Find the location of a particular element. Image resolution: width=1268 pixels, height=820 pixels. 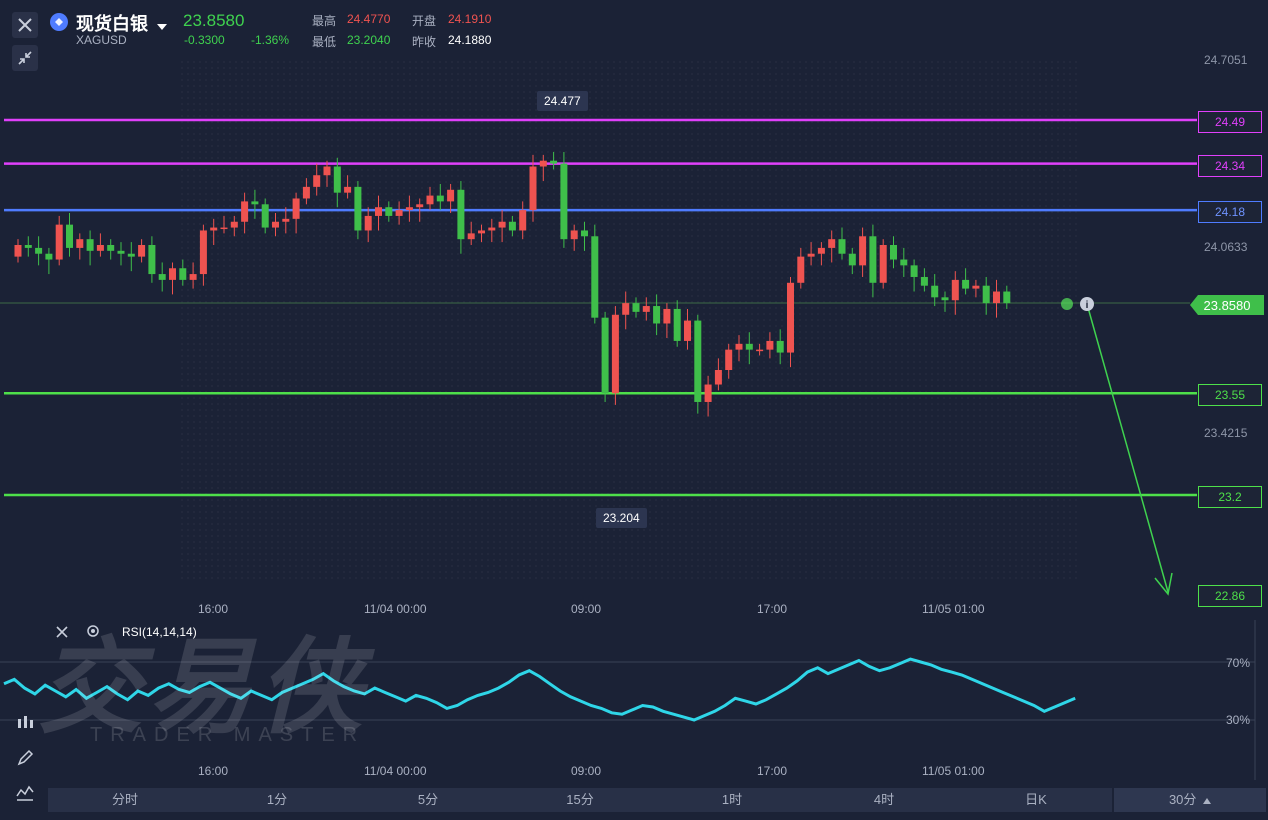

silver-coin-icon is located at coordinates (59, 22).